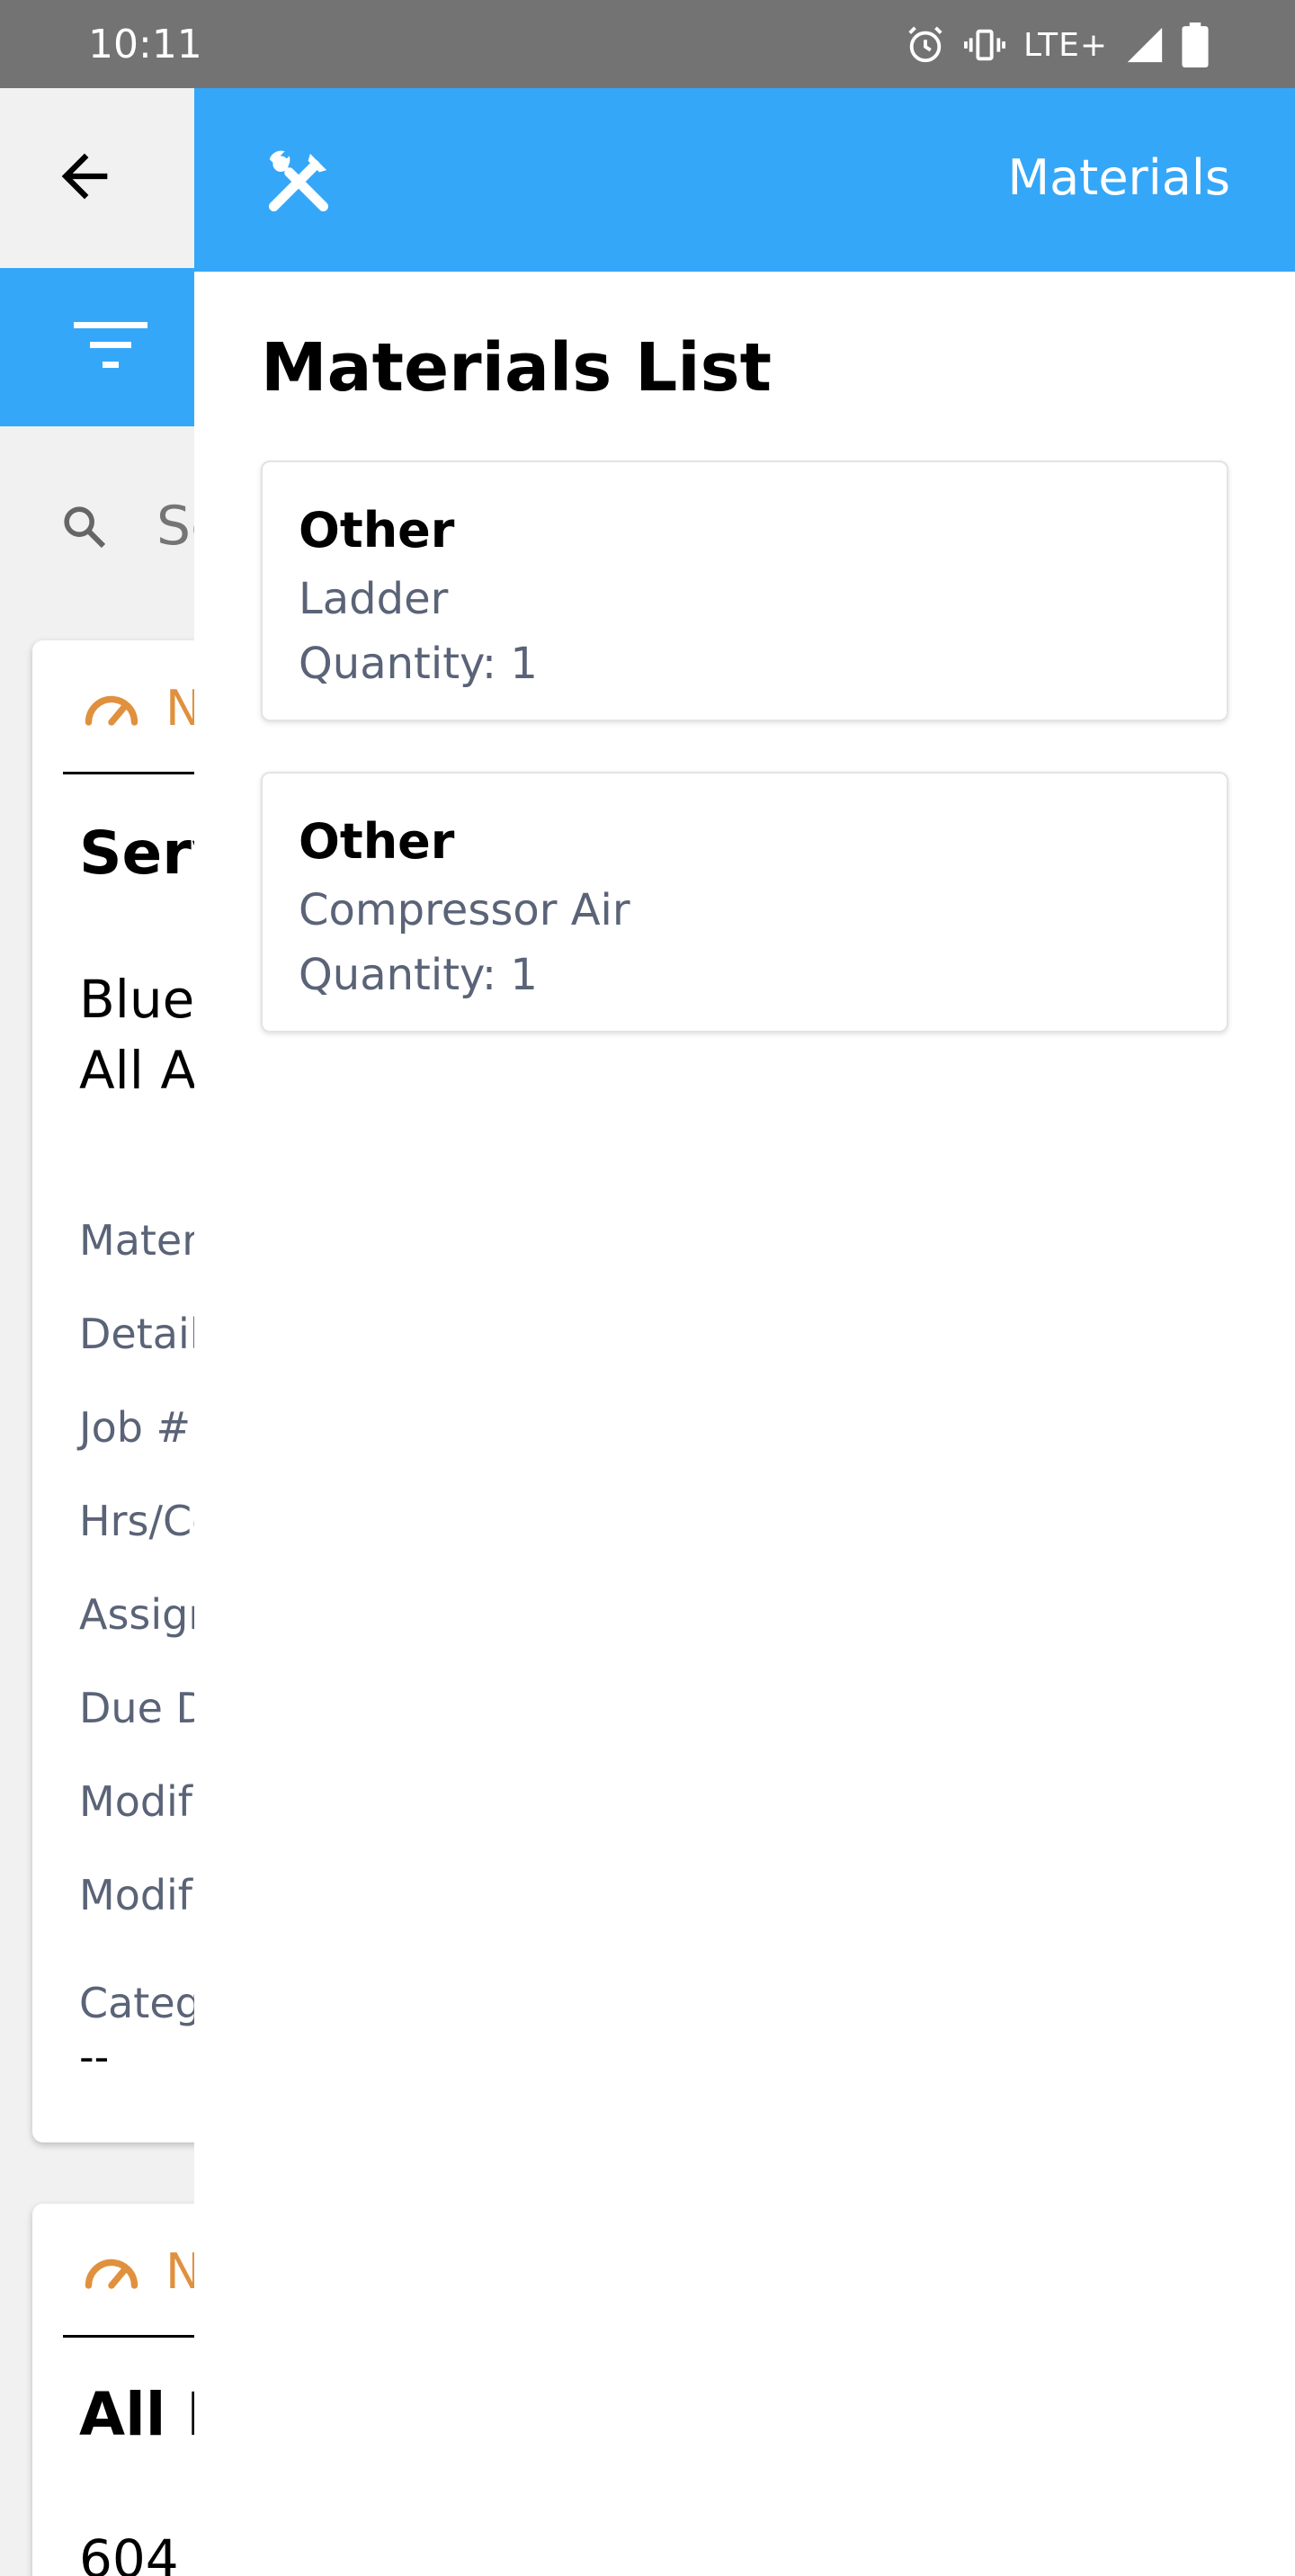 This screenshot has height=2576, width=1295. I want to click on battery-icon, so click(1195, 44).